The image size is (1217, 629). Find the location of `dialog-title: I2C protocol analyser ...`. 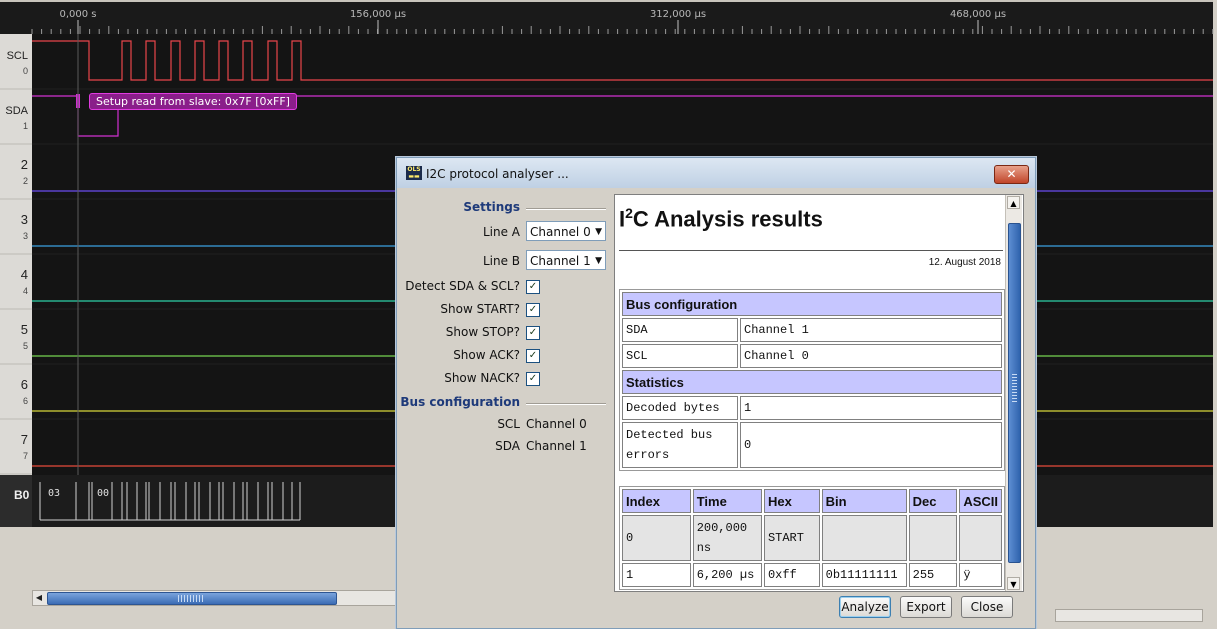

dialog-title: I2C protocol analyser ... is located at coordinates (497, 174).